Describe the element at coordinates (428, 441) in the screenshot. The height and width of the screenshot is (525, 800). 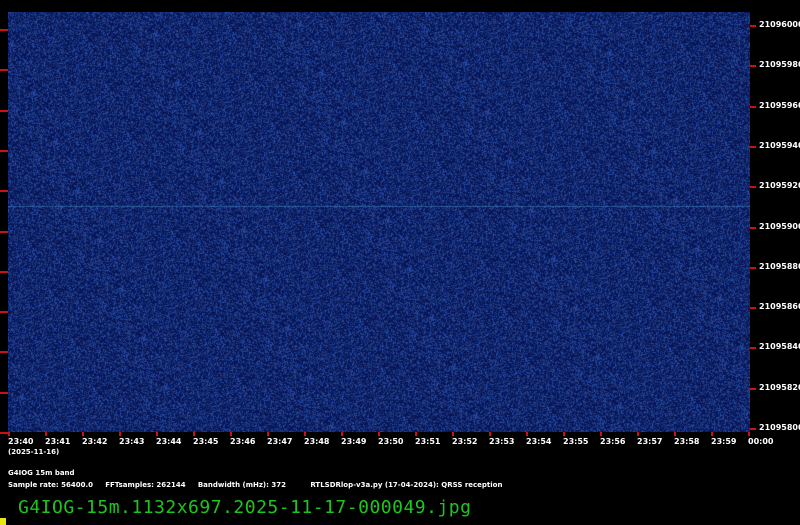
I see `time-label: 23:51` at that location.